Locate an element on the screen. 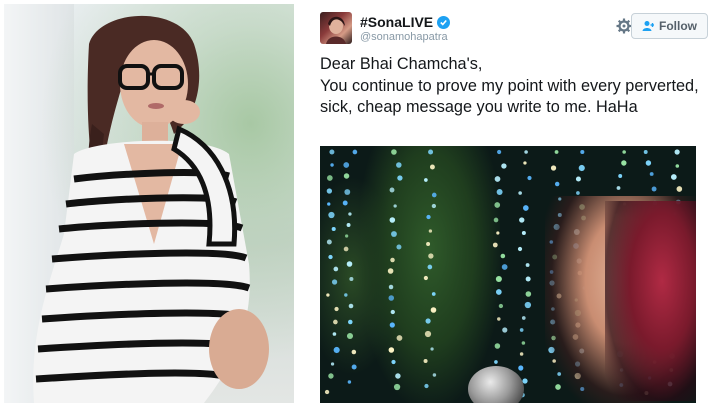 The image size is (720, 407). verified-badge-icon is located at coordinates (444, 22).